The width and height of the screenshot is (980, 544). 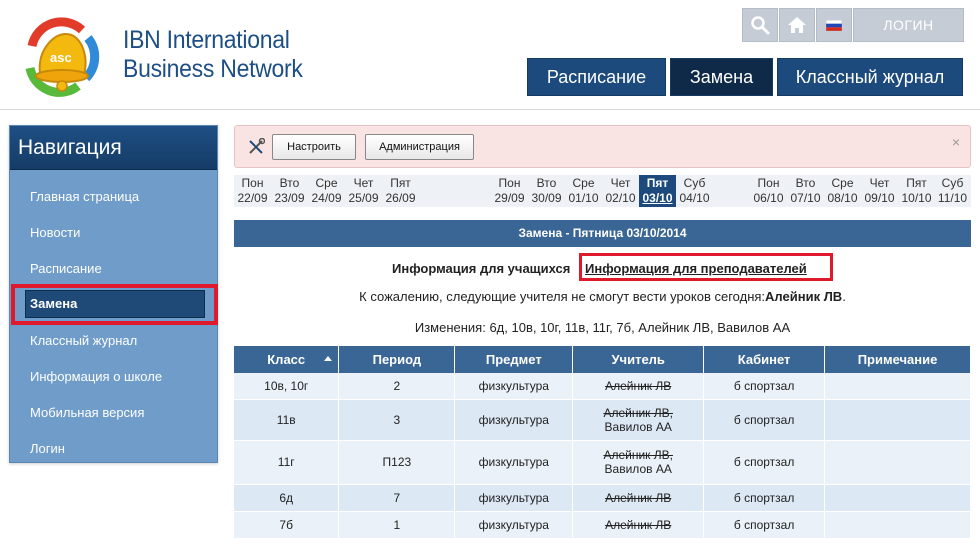 What do you see at coordinates (326, 191) in the screenshot?
I see `day-item: Сре 24/09` at bounding box center [326, 191].